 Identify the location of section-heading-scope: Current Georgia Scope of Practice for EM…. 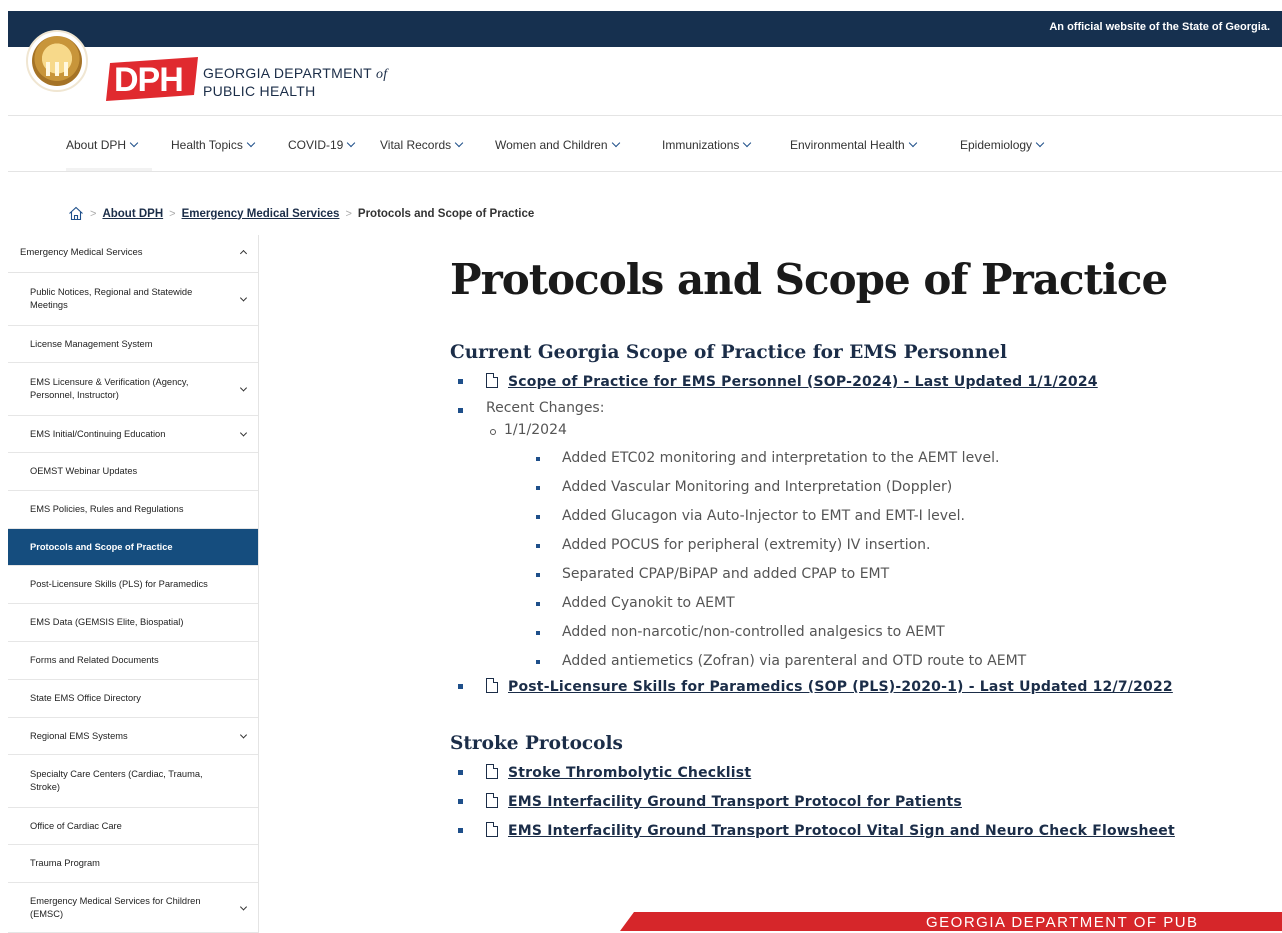
(728, 352).